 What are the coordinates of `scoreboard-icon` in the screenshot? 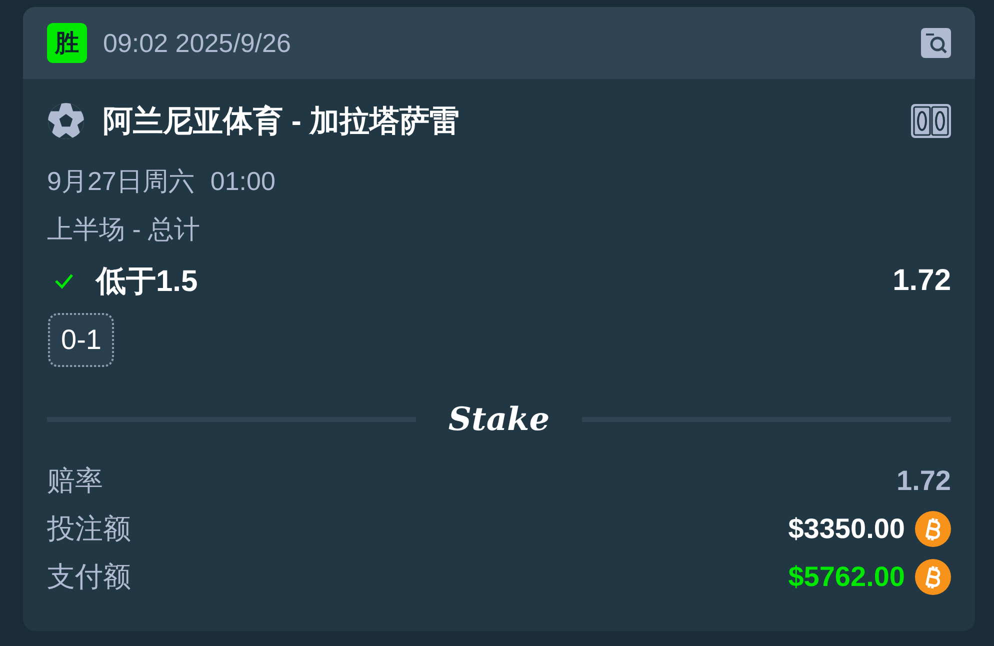 It's located at (931, 121).